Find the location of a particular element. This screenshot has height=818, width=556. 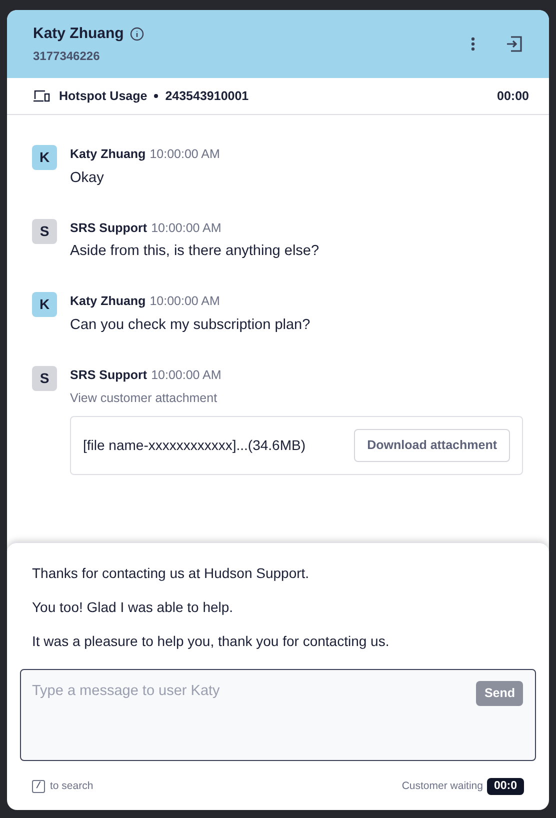

message-text: Okay is located at coordinates (87, 178).